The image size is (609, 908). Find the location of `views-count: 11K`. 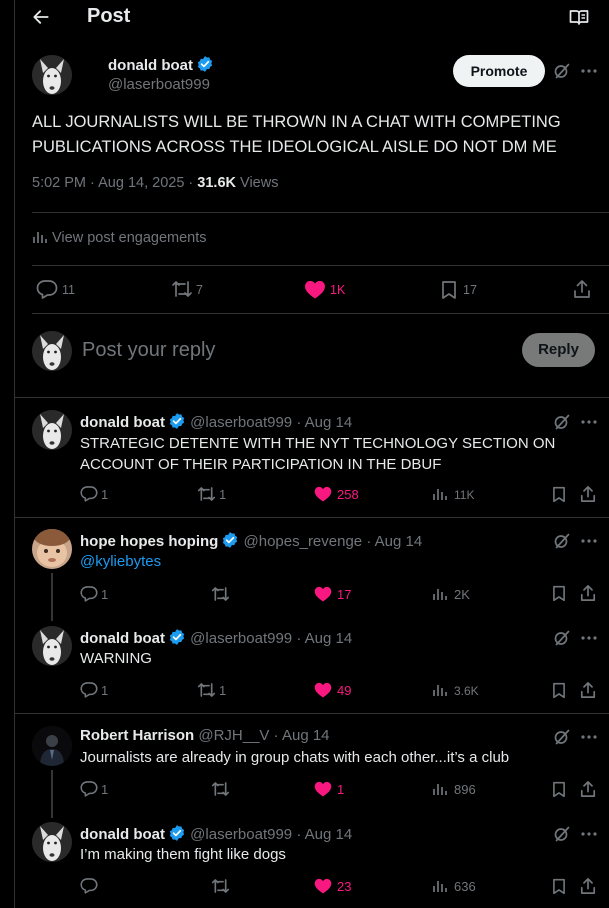

views-count: 11K is located at coordinates (464, 495).